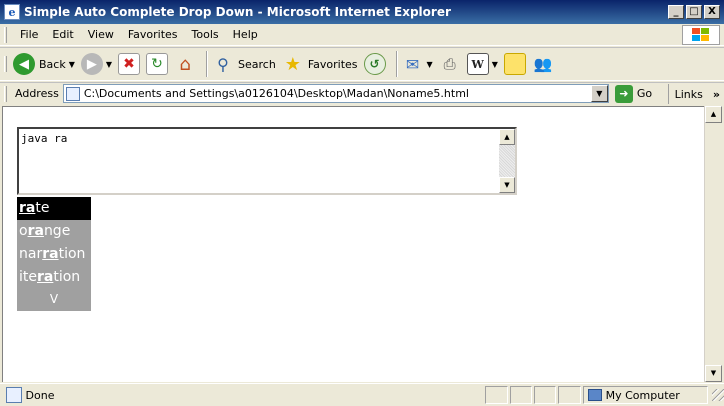 The image size is (724, 406). What do you see at coordinates (101, 34) in the screenshot?
I see `menu-view: View` at bounding box center [101, 34].